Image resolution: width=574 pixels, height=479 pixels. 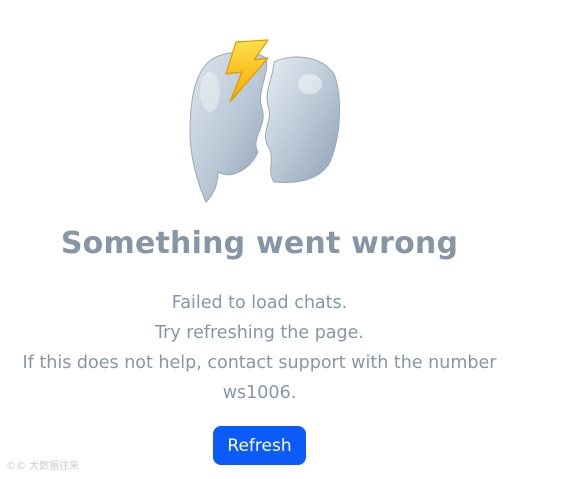 What do you see at coordinates (259, 445) in the screenshot?
I see `refresh-button: Refresh` at bounding box center [259, 445].